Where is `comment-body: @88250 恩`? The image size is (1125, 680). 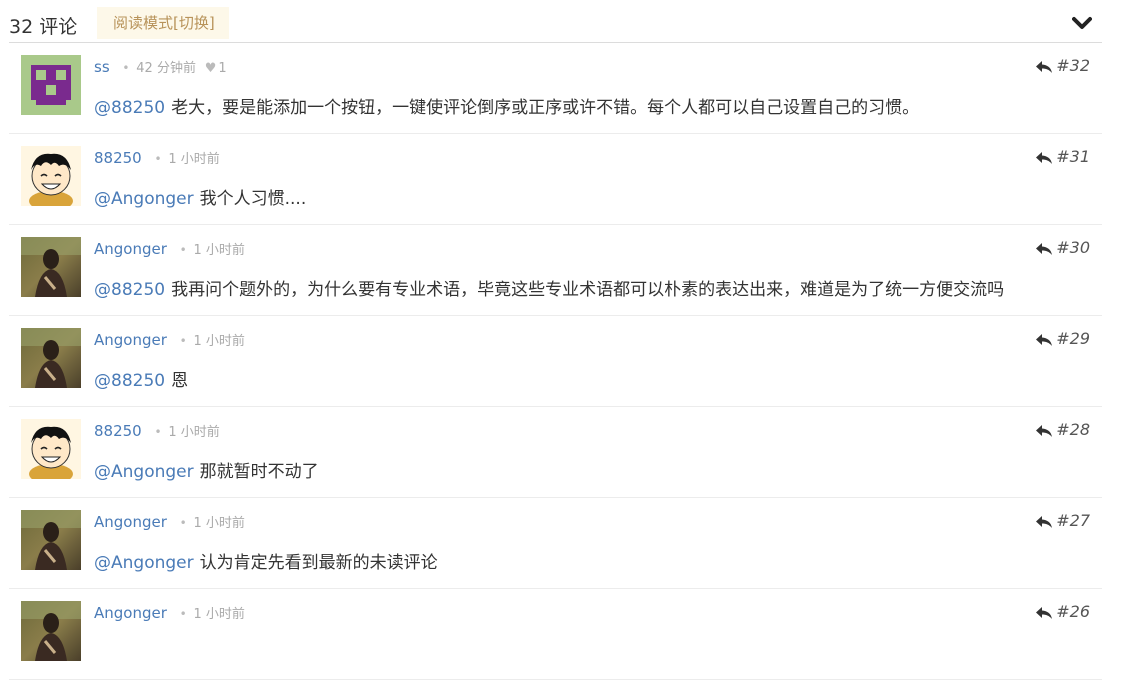 comment-body: @88250 恩 is located at coordinates (141, 381).